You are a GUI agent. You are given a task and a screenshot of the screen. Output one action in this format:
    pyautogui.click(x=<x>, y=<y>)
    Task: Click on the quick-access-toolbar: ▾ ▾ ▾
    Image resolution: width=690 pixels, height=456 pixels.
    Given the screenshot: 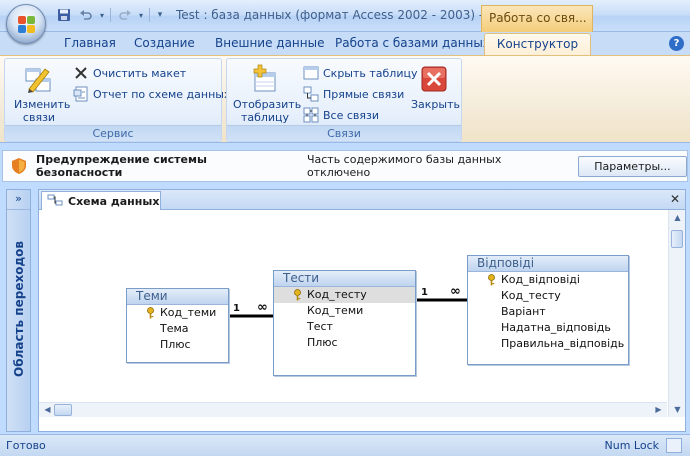 What is the action you would take?
    pyautogui.click(x=110, y=15)
    